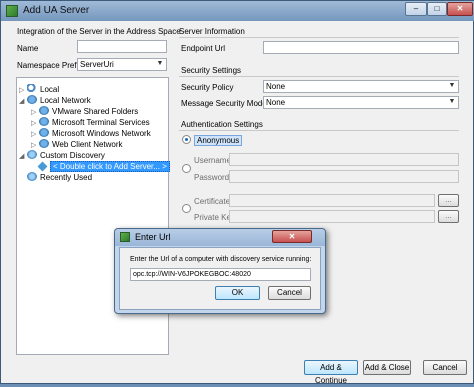 The image size is (474, 387). I want to click on dialog-ok-button: OK, so click(237, 293).